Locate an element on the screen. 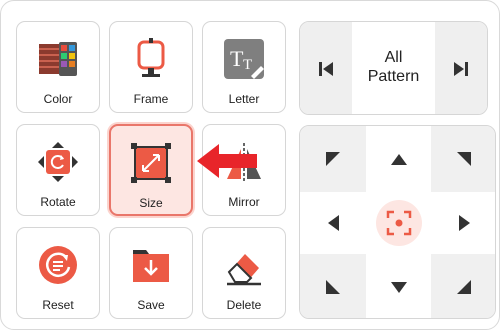  move-left-button is located at coordinates (333, 223).